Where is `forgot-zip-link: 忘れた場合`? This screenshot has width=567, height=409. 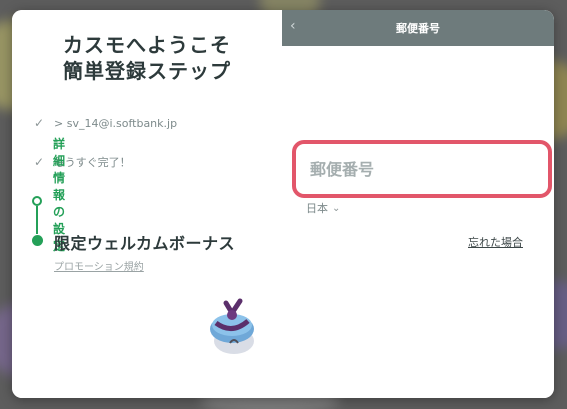 forgot-zip-link: 忘れた場合 is located at coordinates (495, 242).